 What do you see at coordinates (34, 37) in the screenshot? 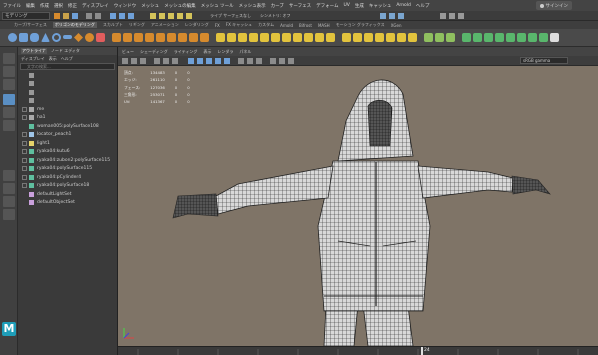
I see `poly-cylinder-icon` at bounding box center [34, 37].